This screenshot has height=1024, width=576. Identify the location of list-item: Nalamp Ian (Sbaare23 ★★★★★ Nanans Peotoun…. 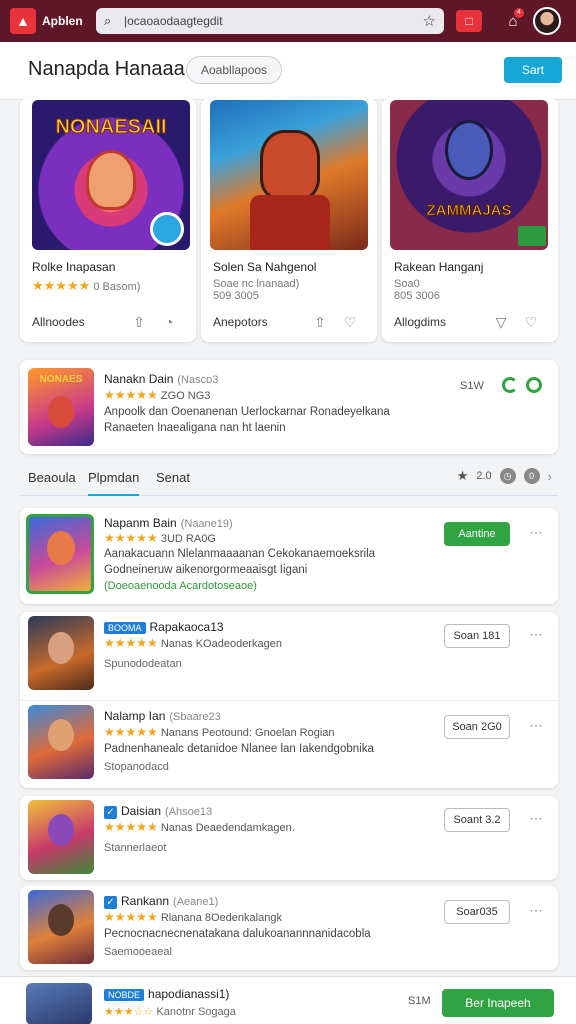
(289, 744).